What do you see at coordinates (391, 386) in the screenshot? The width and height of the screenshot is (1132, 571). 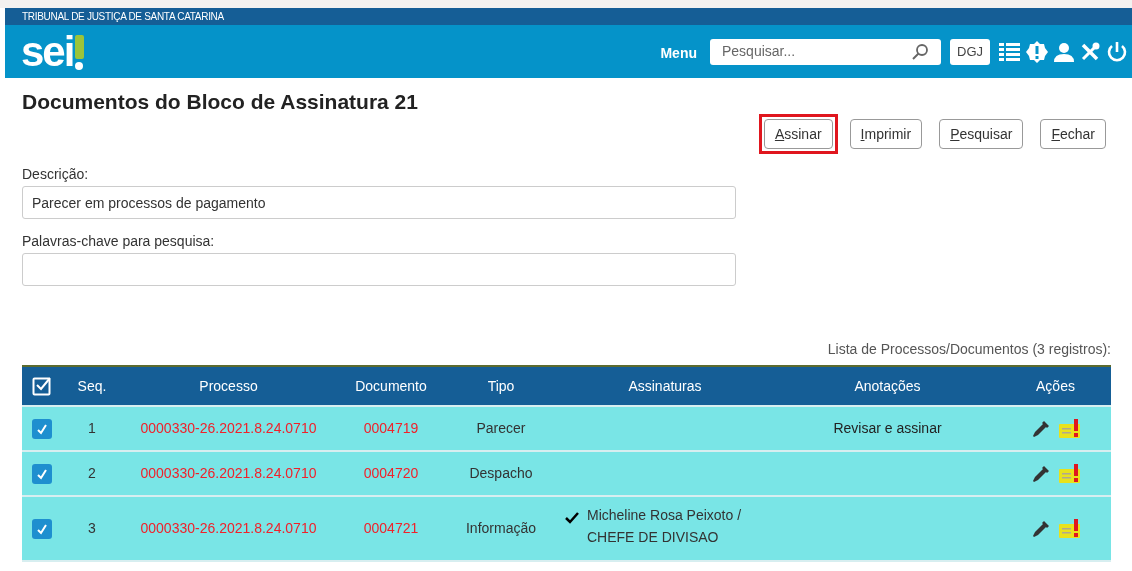 I see `column-header: Documento` at bounding box center [391, 386].